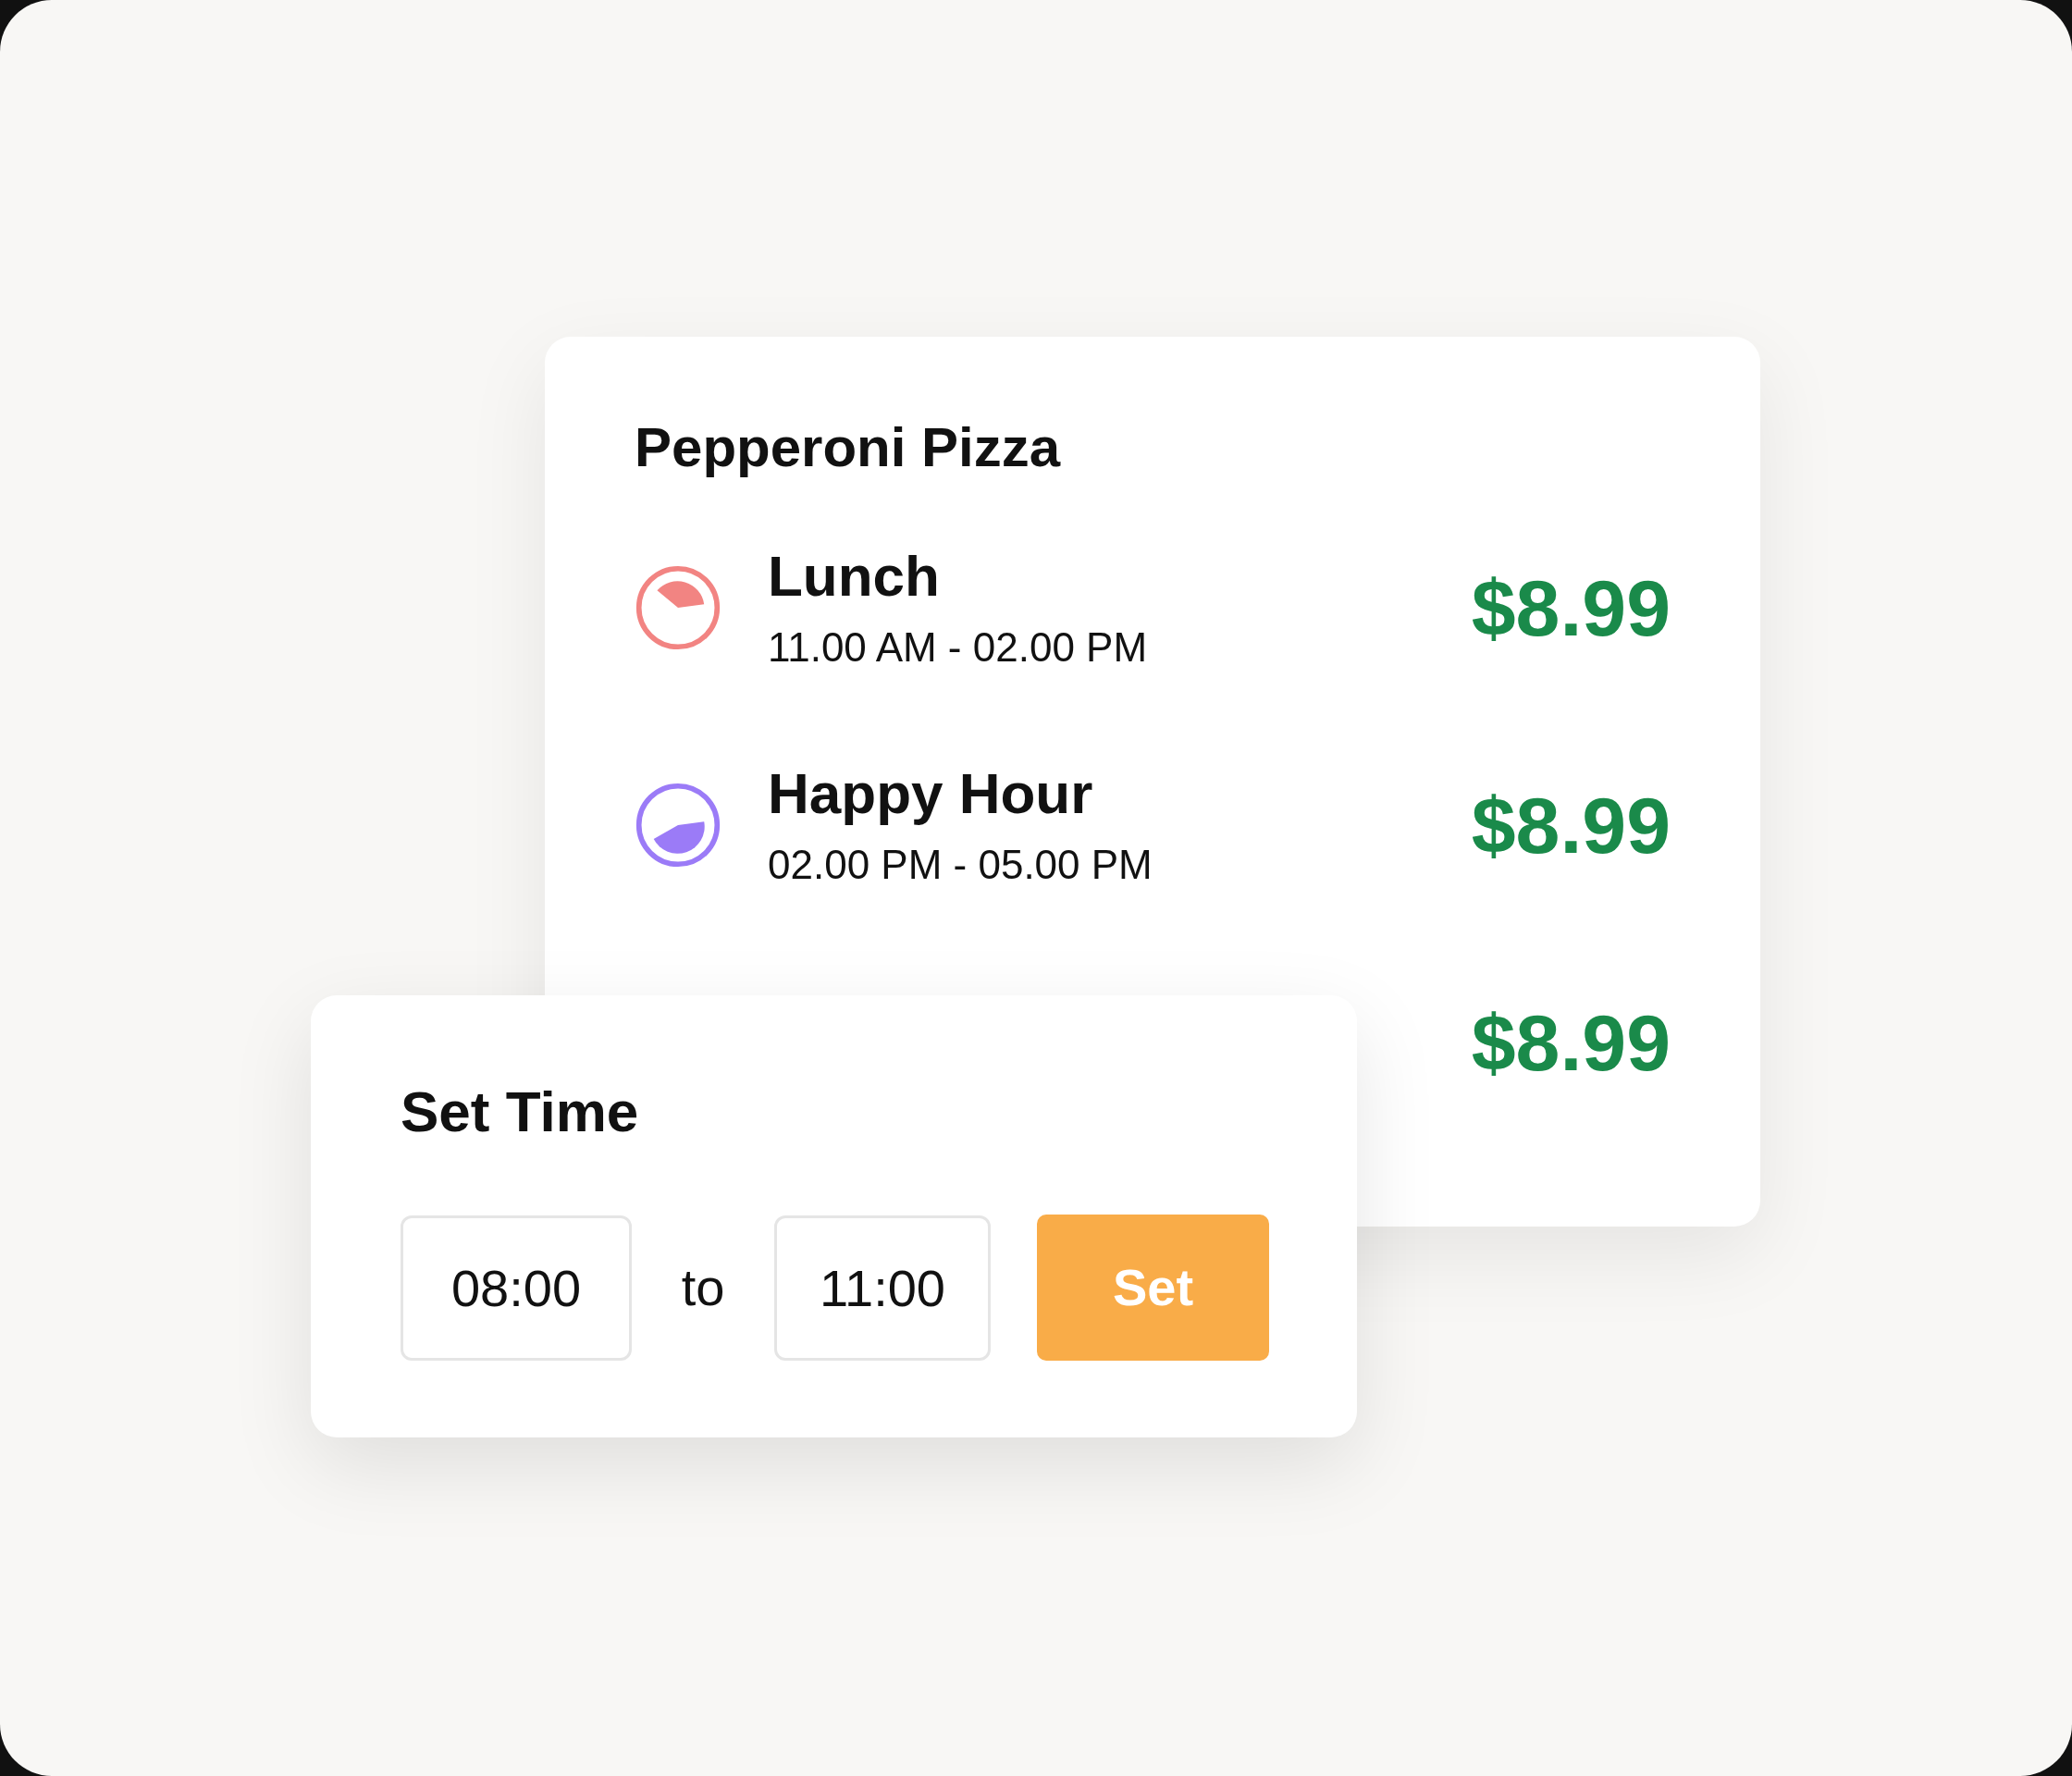  What do you see at coordinates (960, 865) in the screenshot?
I see `time-range: 02.00 PM - 05.00 PM` at bounding box center [960, 865].